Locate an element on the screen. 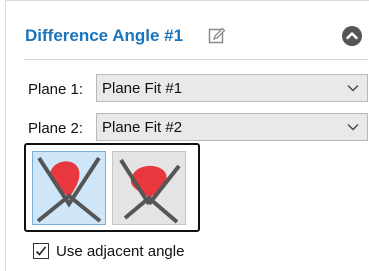 This screenshot has width=369, height=271. use-adjacent-angle-checkbox is located at coordinates (41, 251).